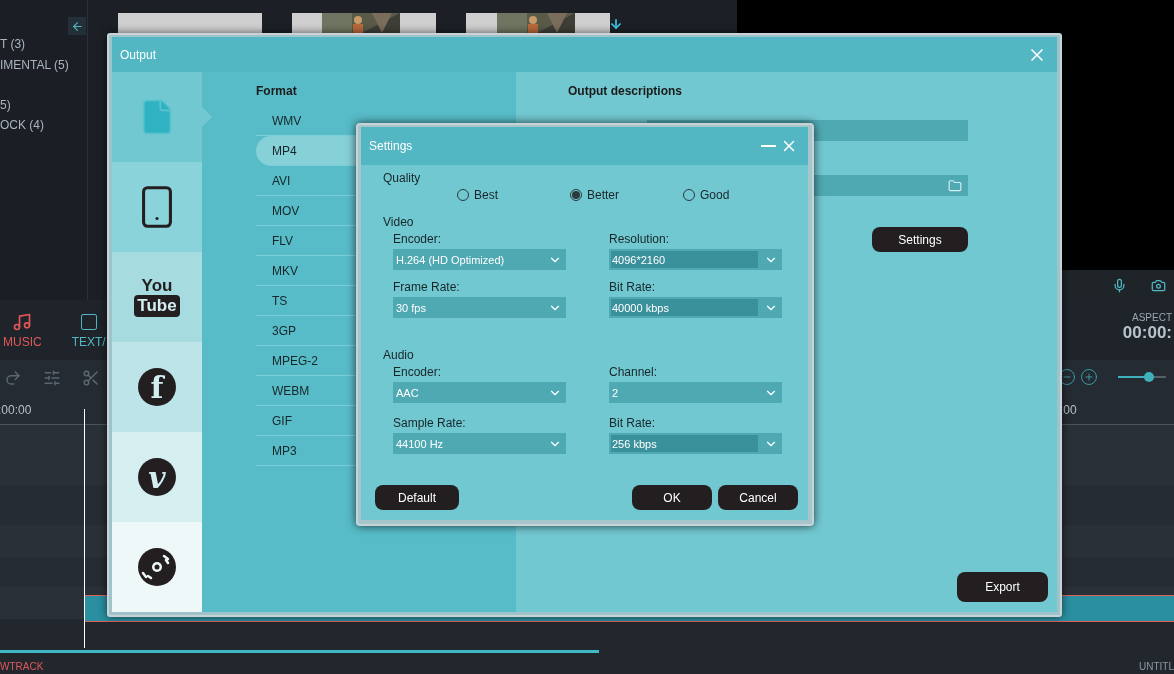  I want to click on dialog-title: Output, so click(139, 54).